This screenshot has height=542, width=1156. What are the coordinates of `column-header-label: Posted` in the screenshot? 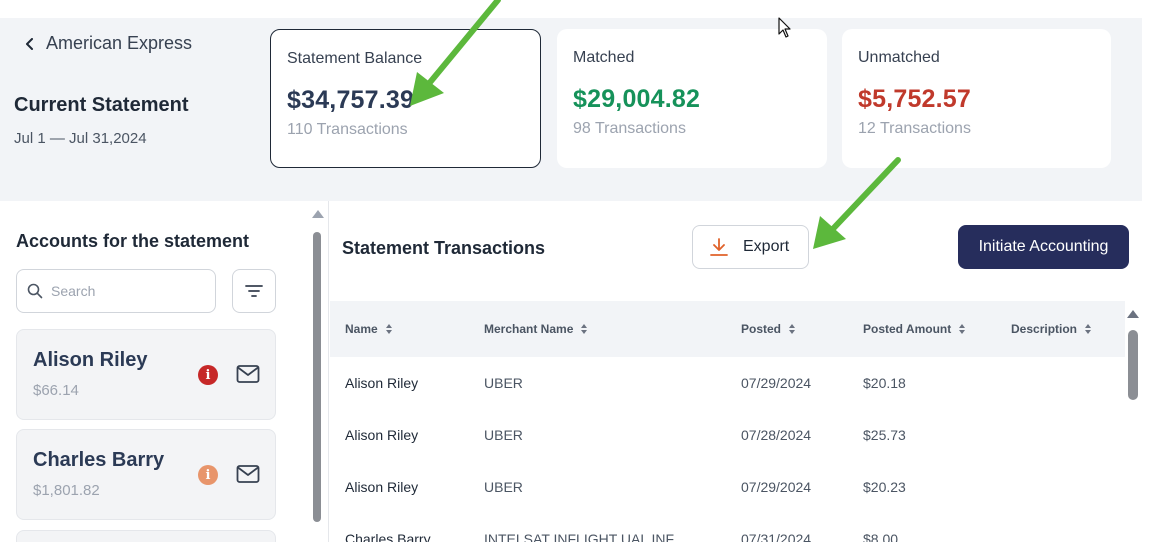 It's located at (761, 329).